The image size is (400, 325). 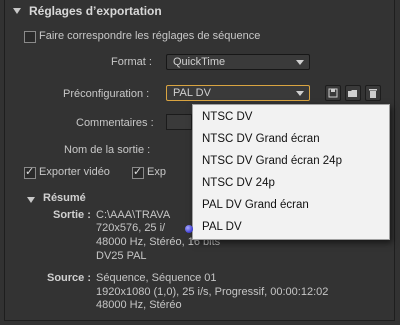 What do you see at coordinates (156, 172) in the screenshot?
I see `export-audio-label: Exp` at bounding box center [156, 172].